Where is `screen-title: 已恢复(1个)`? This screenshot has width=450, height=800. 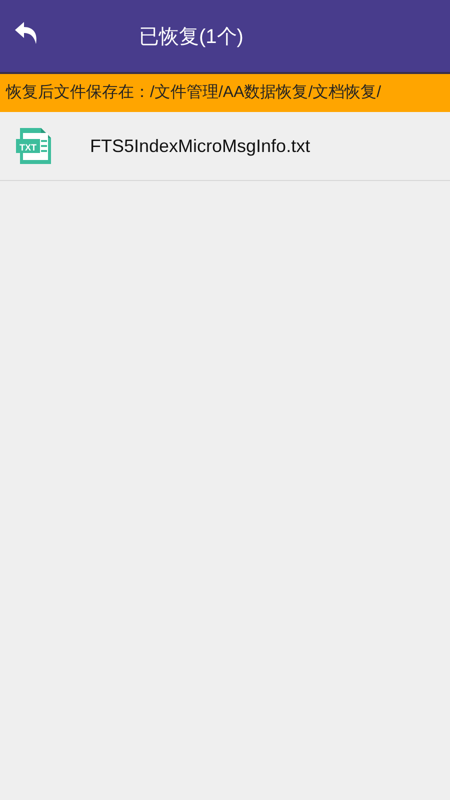
screen-title: 已恢复(1个) is located at coordinates (191, 37).